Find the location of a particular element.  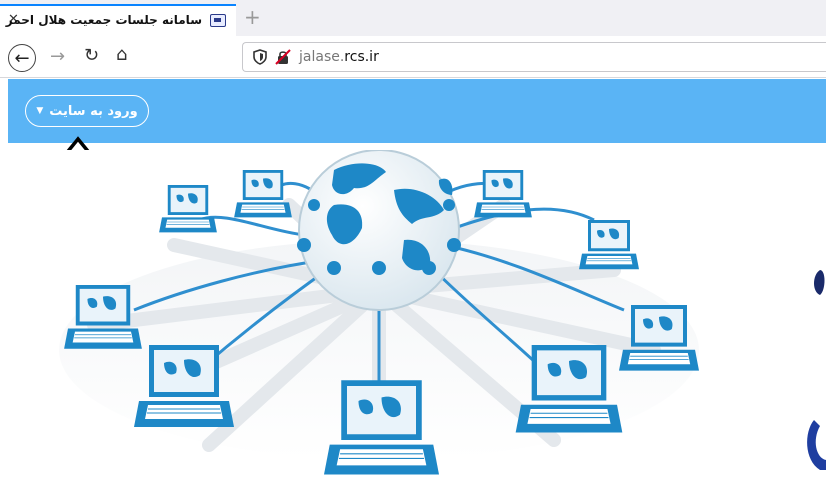

url-domain: rcs.ir is located at coordinates (361, 57).